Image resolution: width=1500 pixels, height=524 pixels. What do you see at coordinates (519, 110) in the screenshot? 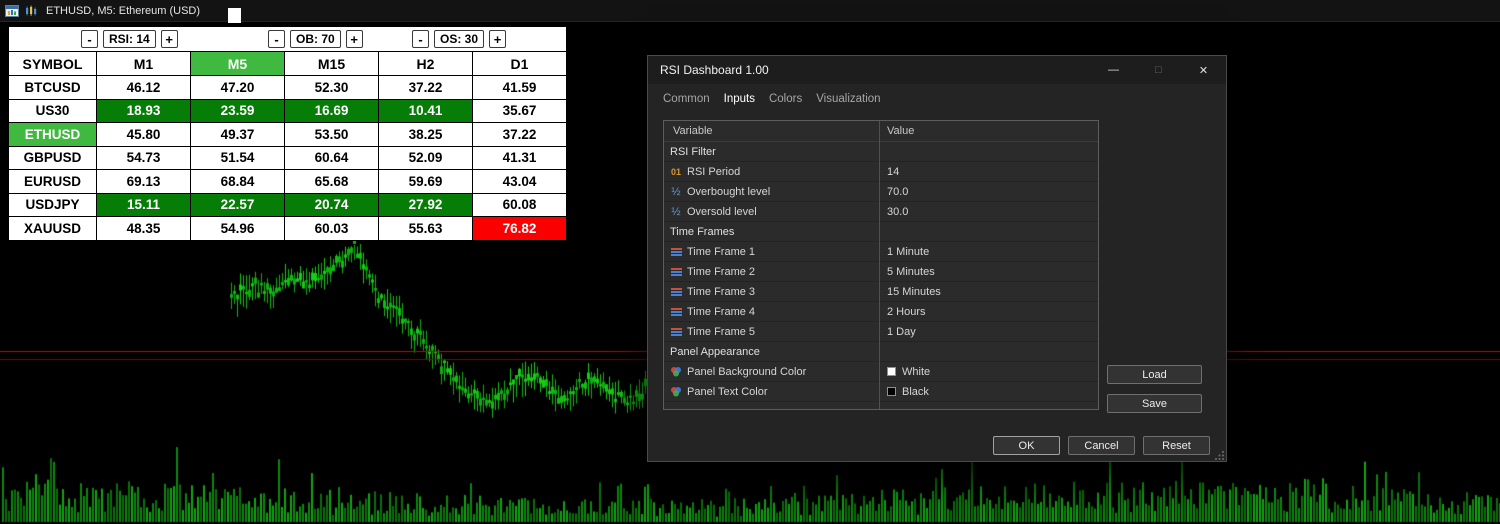
I see `rsi-value-cell: 35.67` at bounding box center [519, 110].